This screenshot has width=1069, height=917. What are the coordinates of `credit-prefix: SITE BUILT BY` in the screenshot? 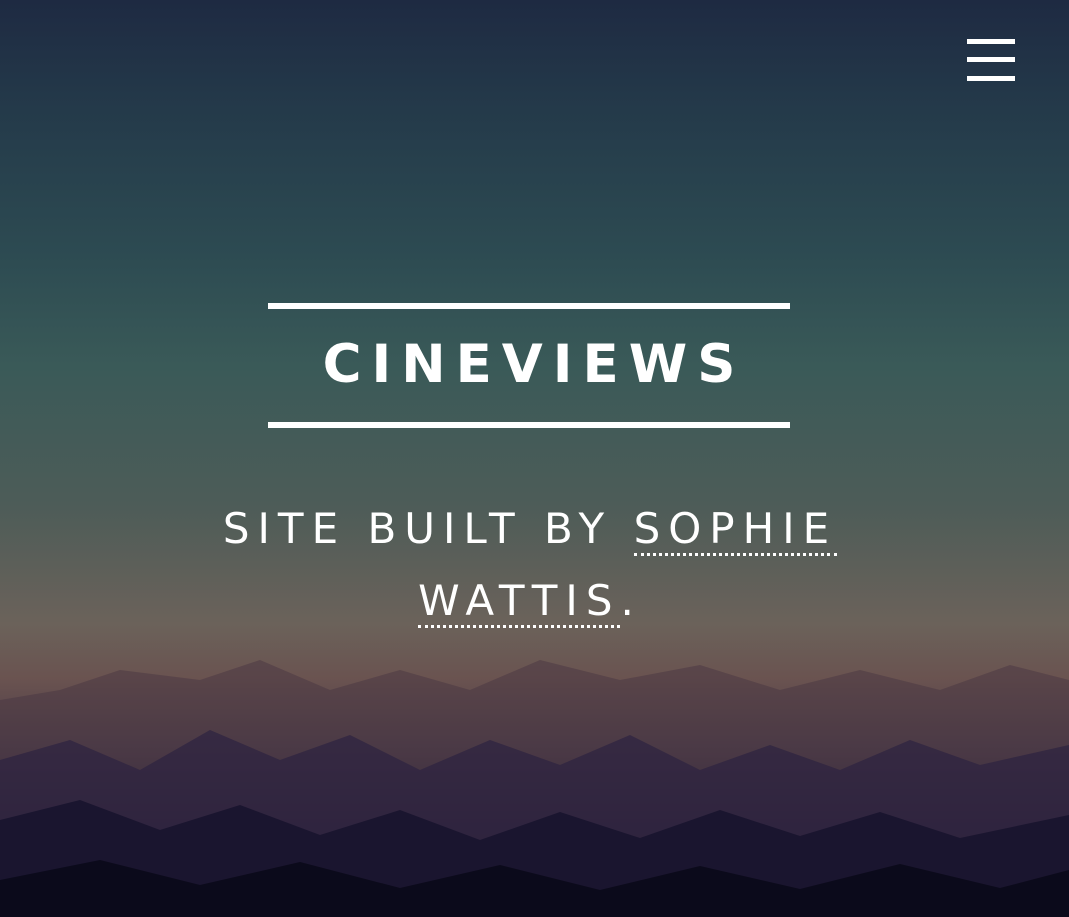 It's located at (428, 528).